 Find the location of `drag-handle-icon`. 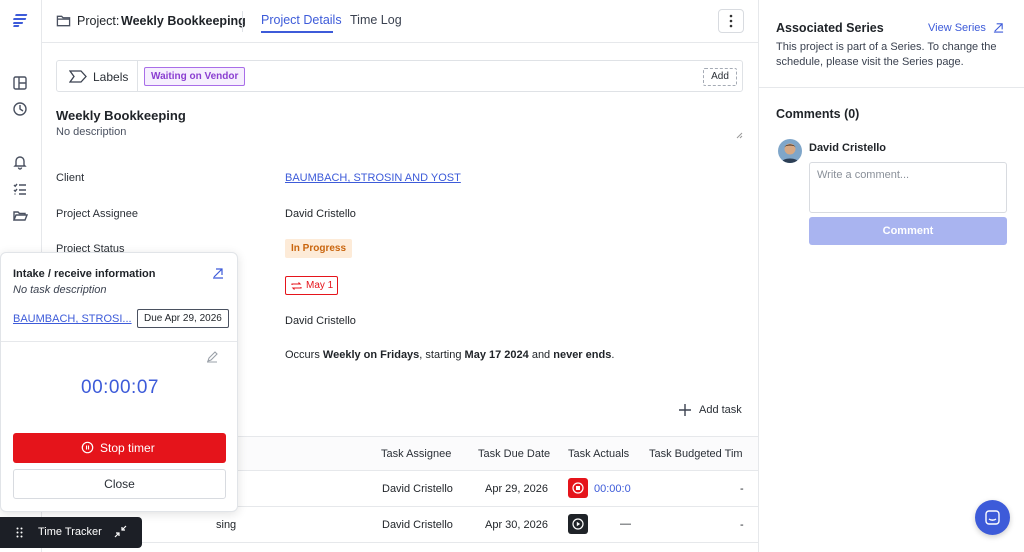

drag-handle-icon is located at coordinates (19, 532).